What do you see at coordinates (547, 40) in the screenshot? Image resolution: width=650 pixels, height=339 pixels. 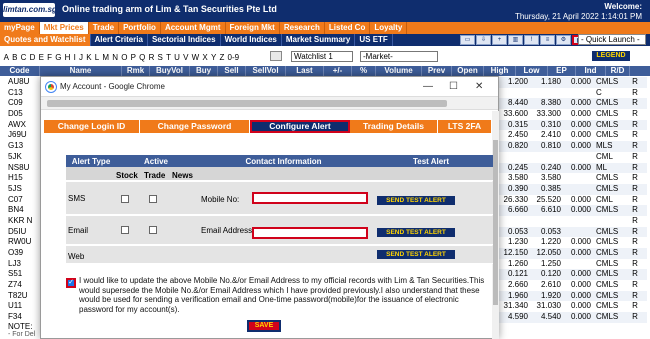 I see `list-icon: ≡` at bounding box center [547, 40].